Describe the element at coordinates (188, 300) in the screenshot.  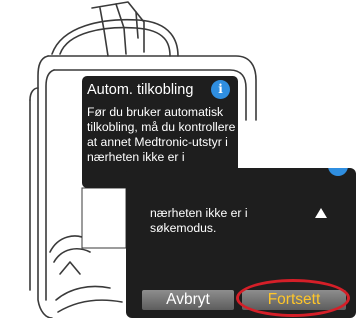
I see `cancel-button: Avbryt` at that location.